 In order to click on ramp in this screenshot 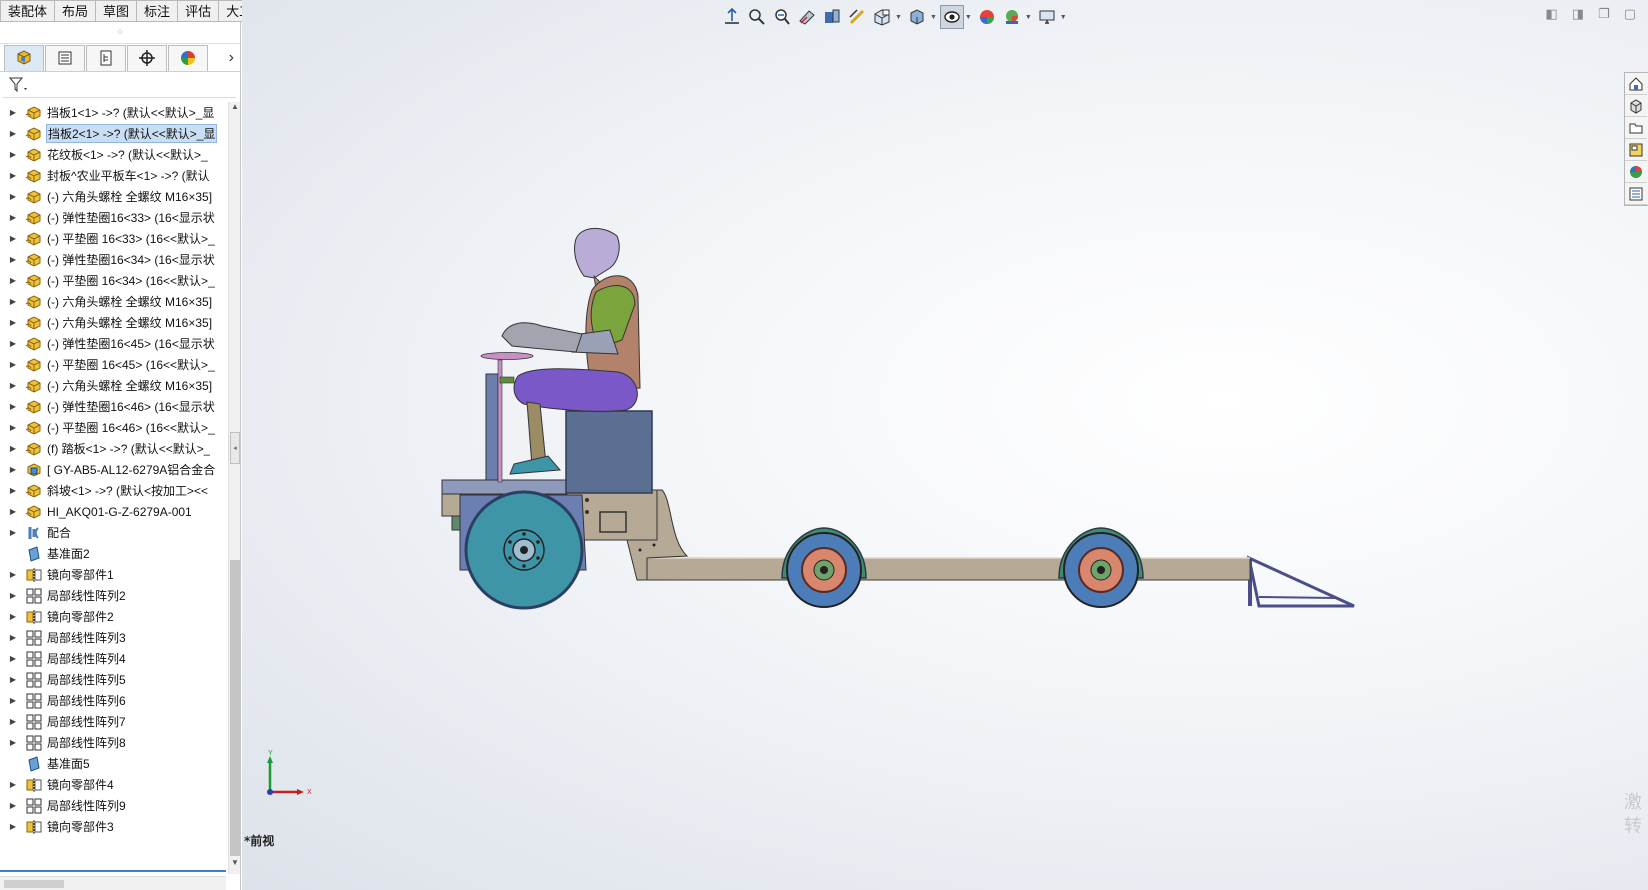, I will do `click(1300, 581)`.